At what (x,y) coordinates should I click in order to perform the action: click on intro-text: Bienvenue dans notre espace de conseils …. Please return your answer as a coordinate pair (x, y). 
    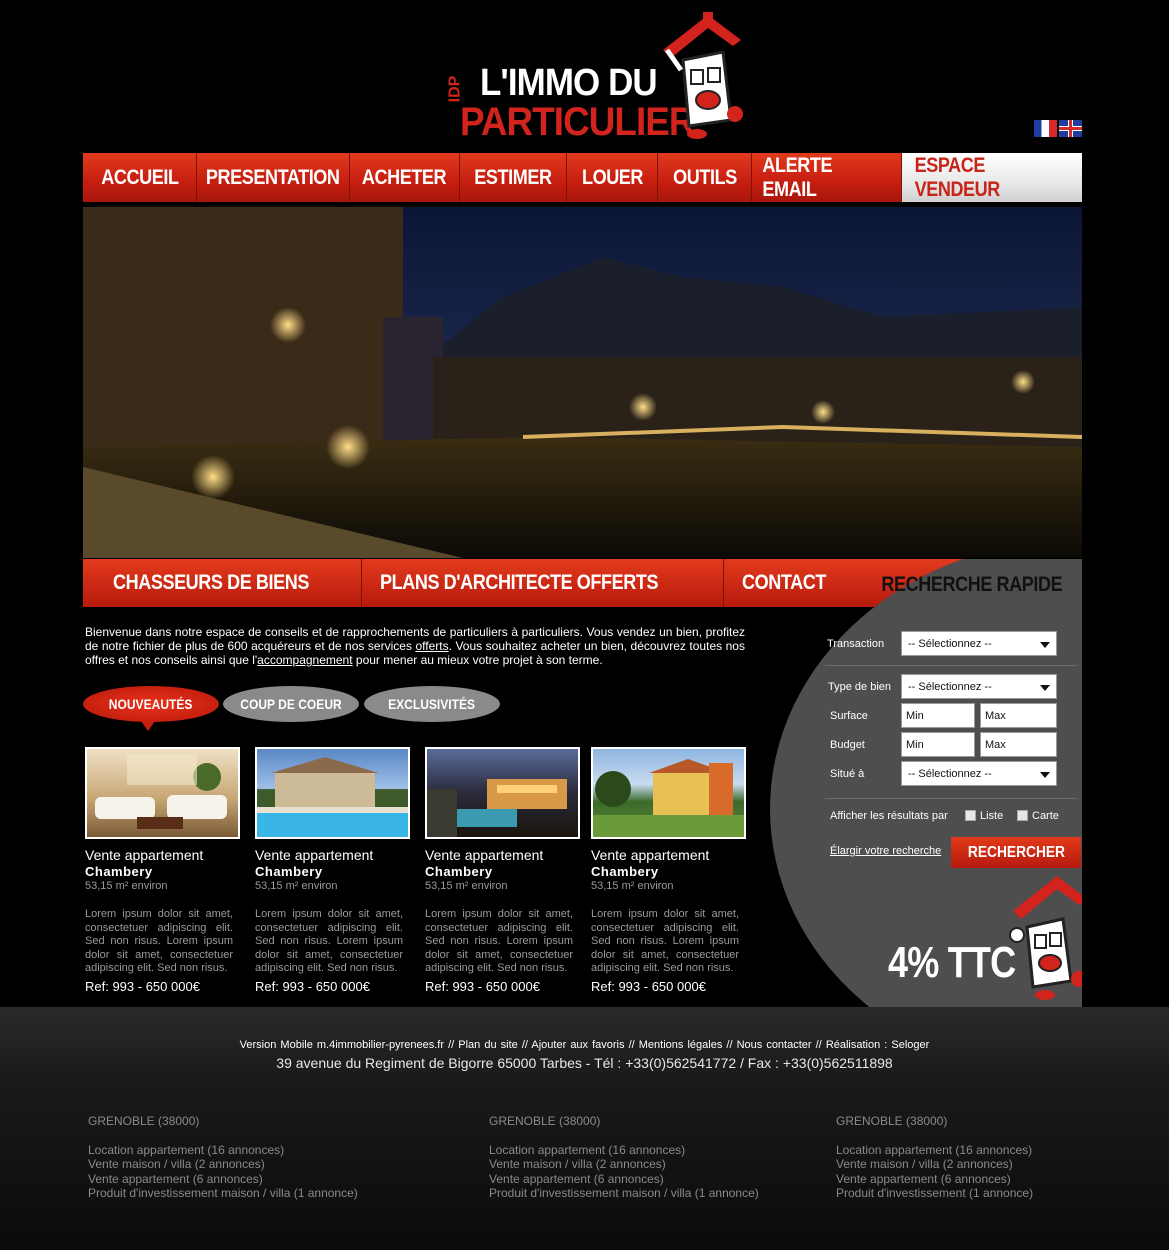
    Looking at the image, I should click on (415, 646).